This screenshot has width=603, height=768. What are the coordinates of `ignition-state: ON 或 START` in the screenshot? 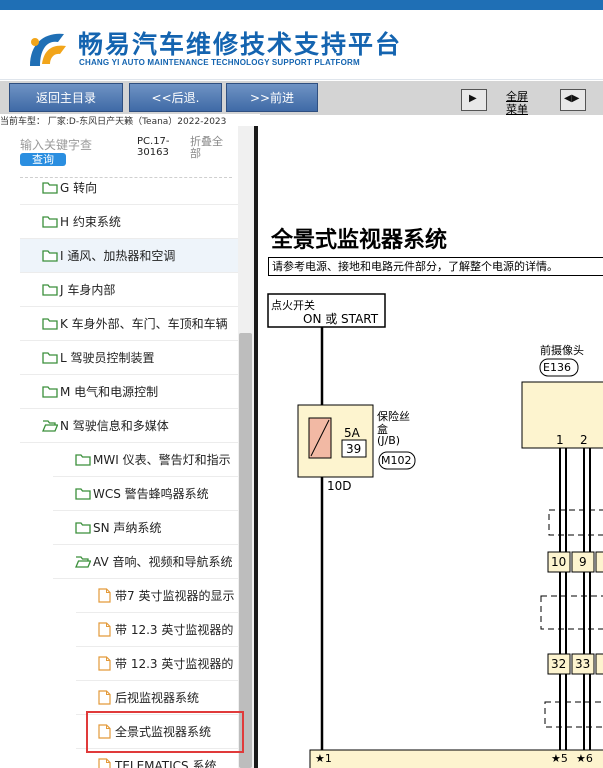 It's located at (341, 319).